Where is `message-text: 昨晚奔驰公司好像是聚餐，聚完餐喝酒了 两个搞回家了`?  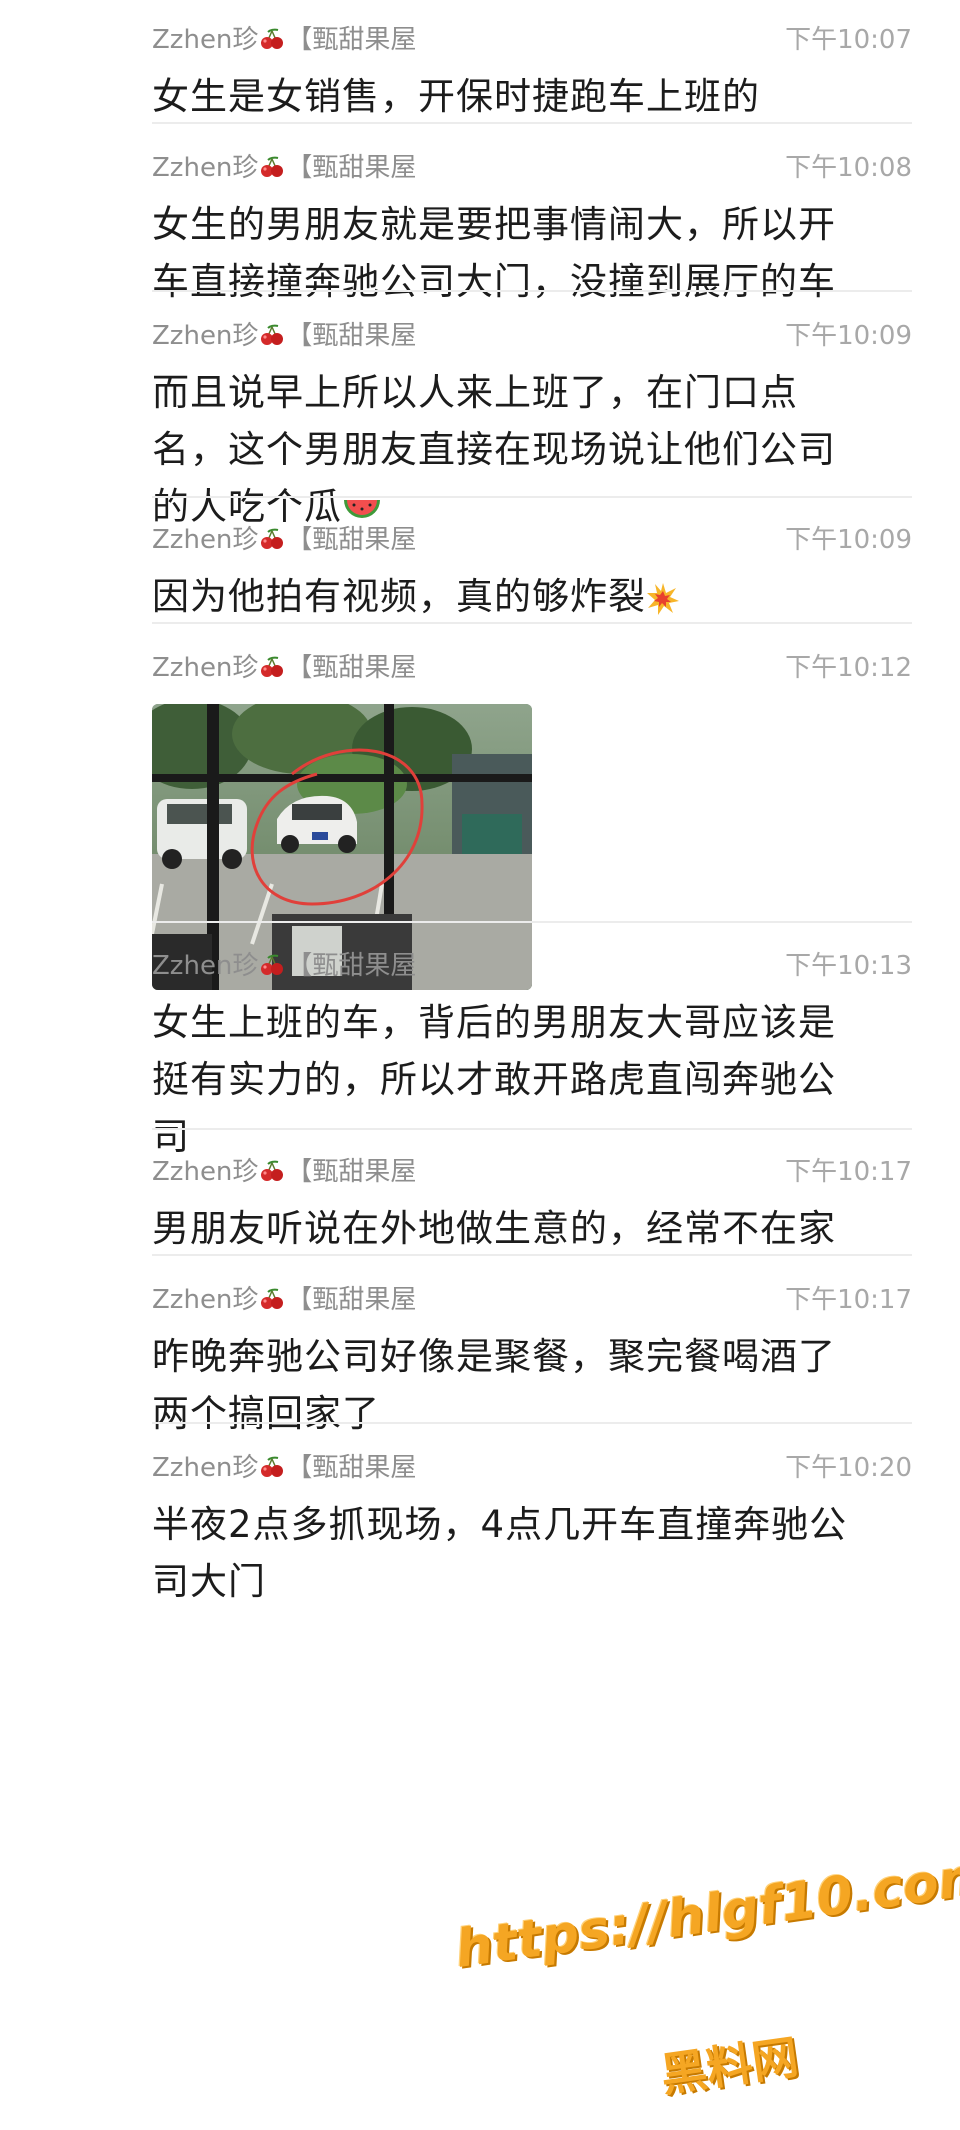
message-text: 昨晚奔驰公司好像是聚餐，聚完餐喝酒了 两个搞回家了 is located at coordinates (494, 1385).